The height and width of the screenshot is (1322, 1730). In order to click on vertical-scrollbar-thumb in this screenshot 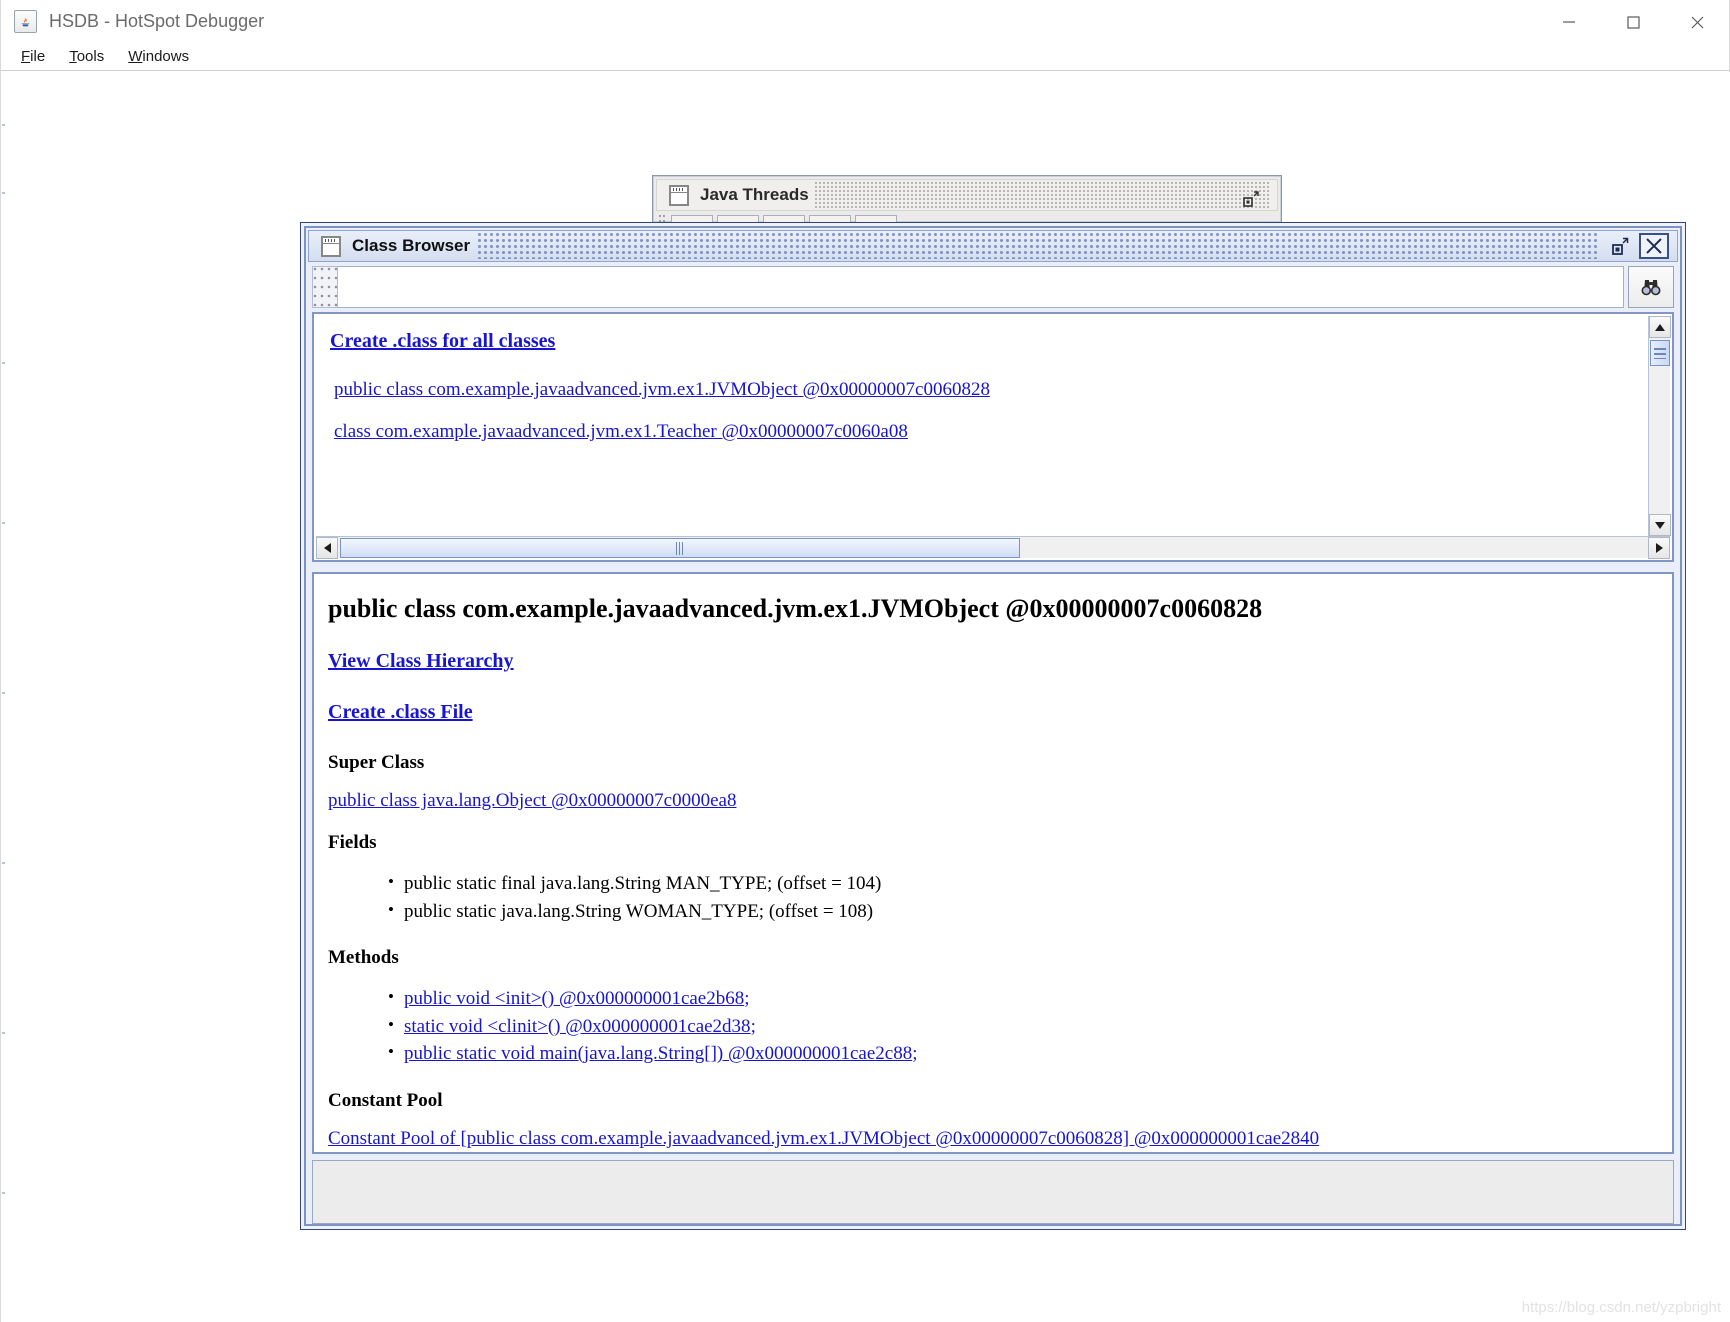, I will do `click(1660, 353)`.